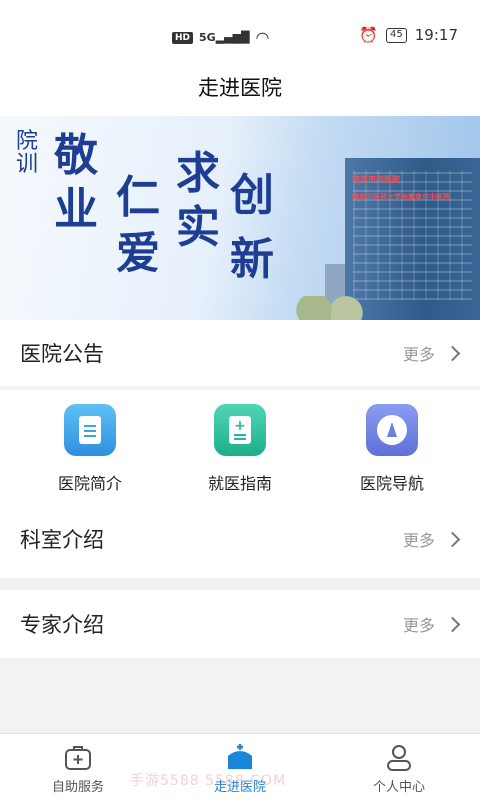 The width and height of the screenshot is (480, 800). Describe the element at coordinates (396, 35) in the screenshot. I see `battery-icon: 45` at that location.